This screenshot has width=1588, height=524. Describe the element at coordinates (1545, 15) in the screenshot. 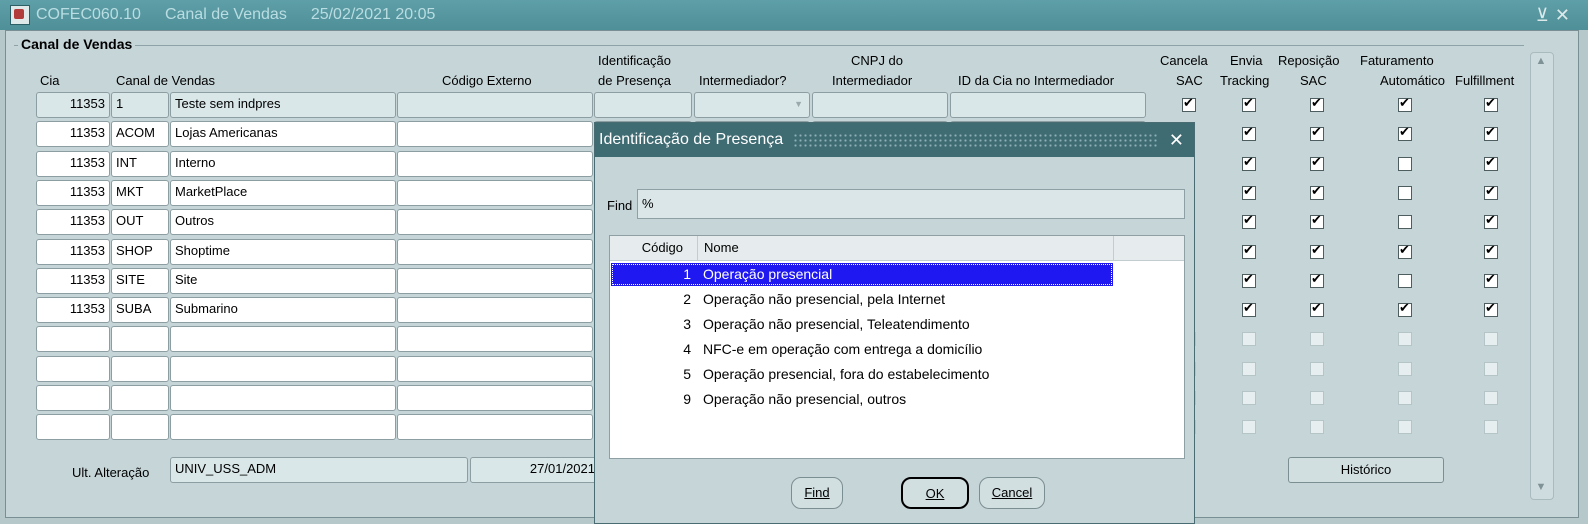

I see `minimize-icon: ⊻` at that location.